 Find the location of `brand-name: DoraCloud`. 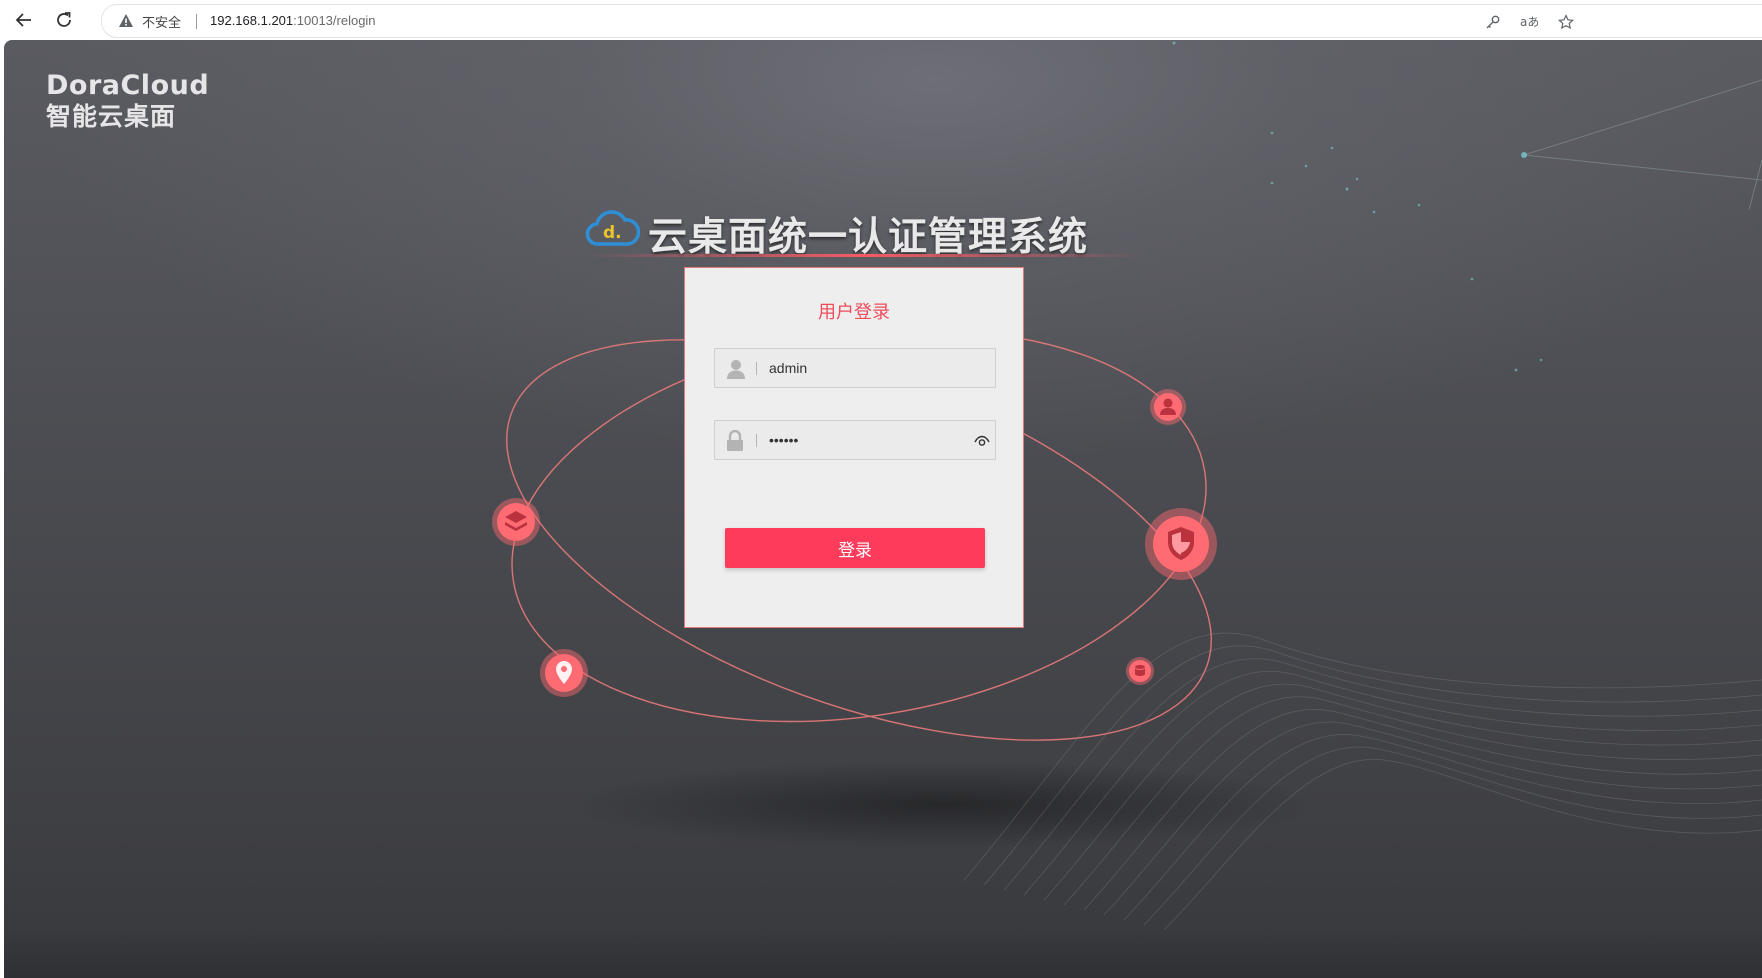

brand-name: DoraCloud is located at coordinates (128, 85).